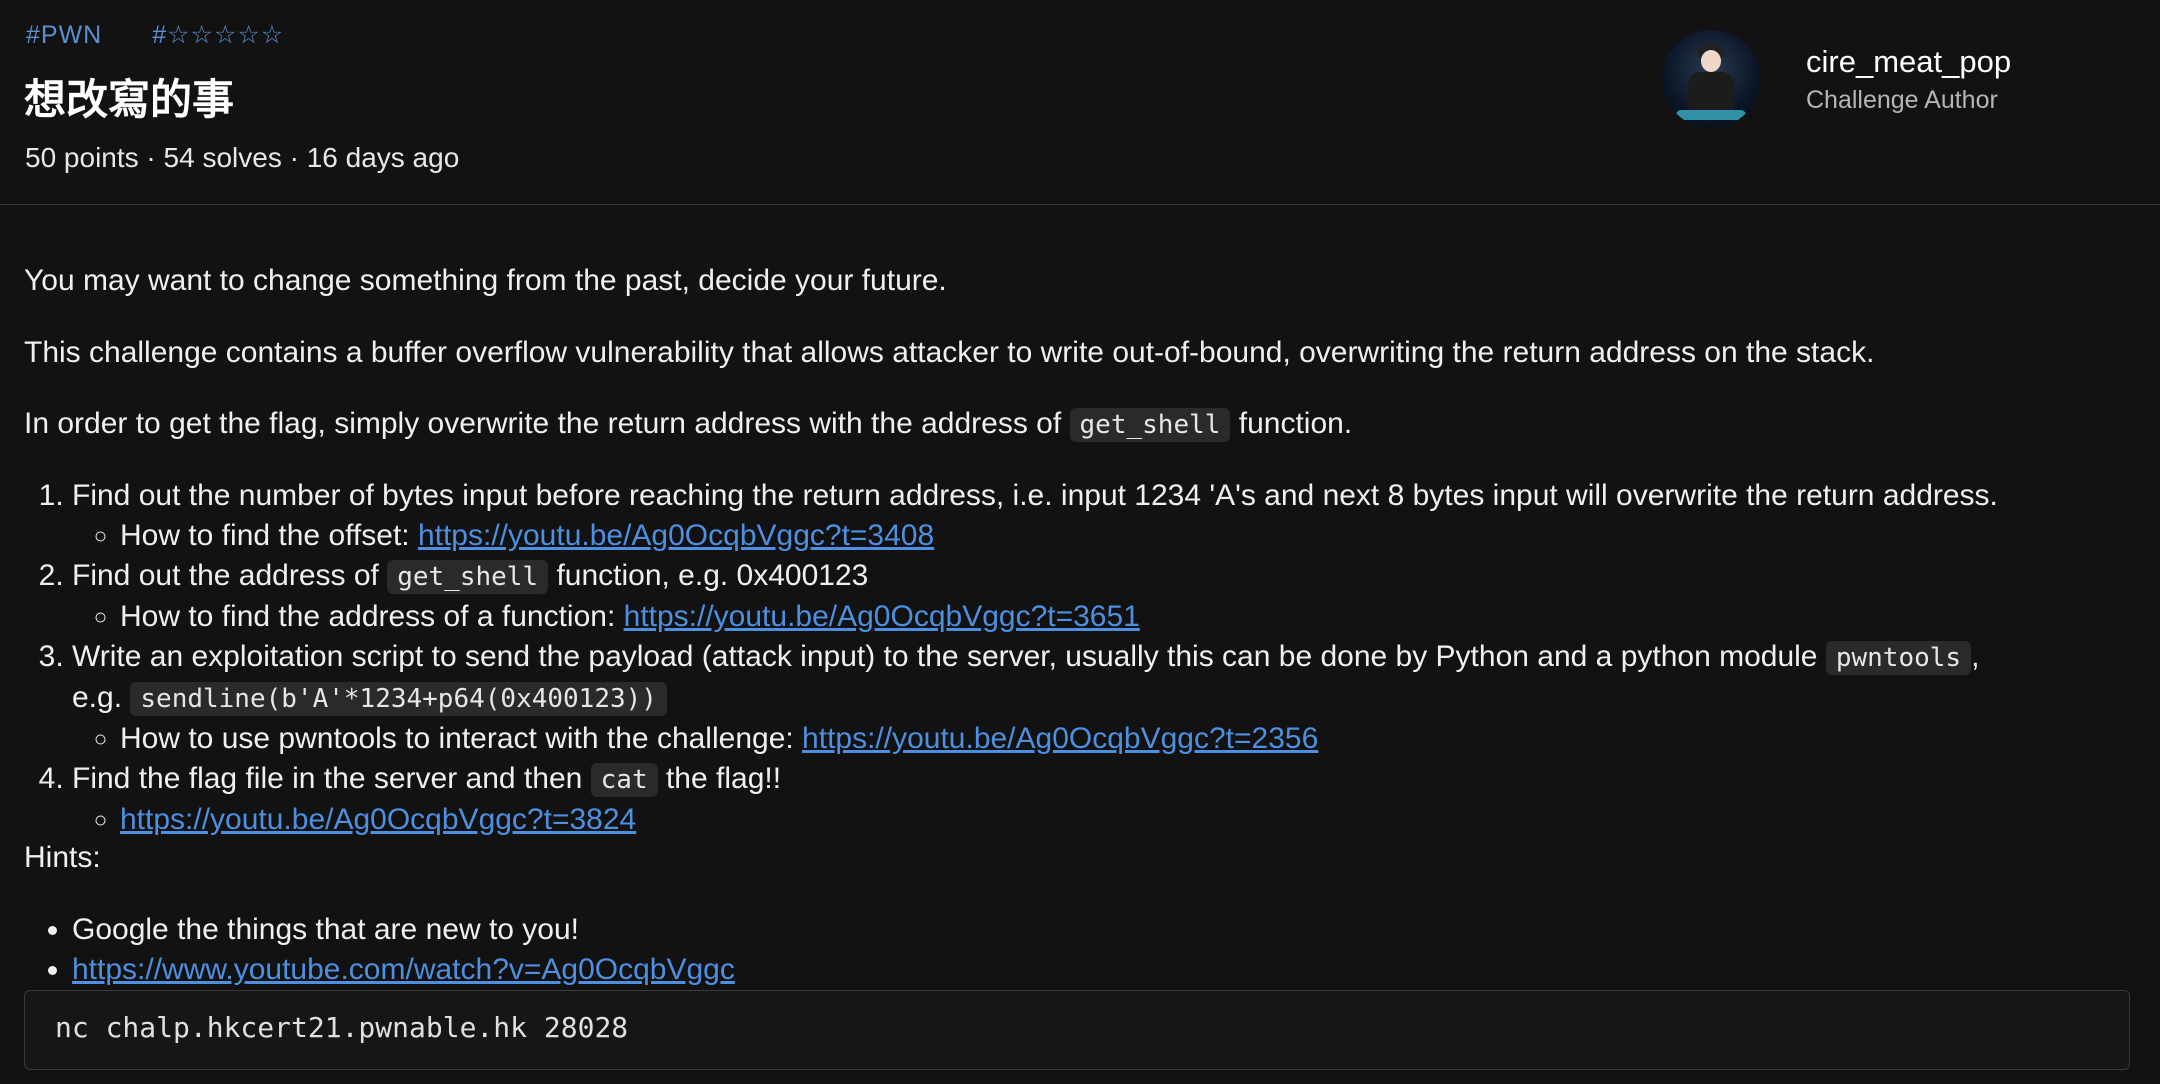  Describe the element at coordinates (225, 575) in the screenshot. I see `step-text: Find out the address of` at that location.